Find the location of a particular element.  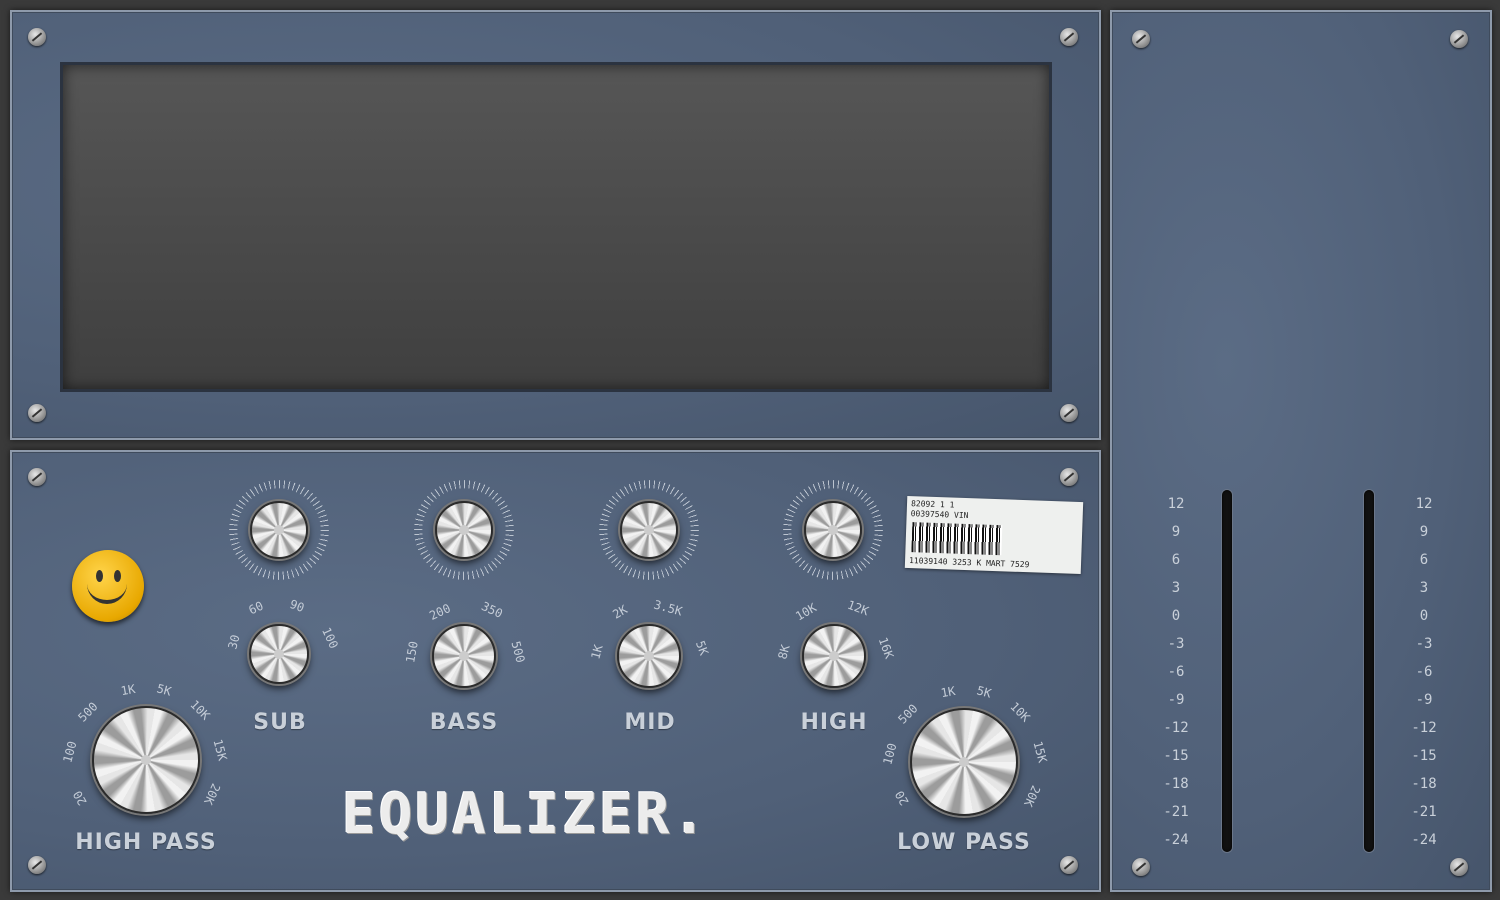

mid-gain-knob-unit is located at coordinates (649, 530).